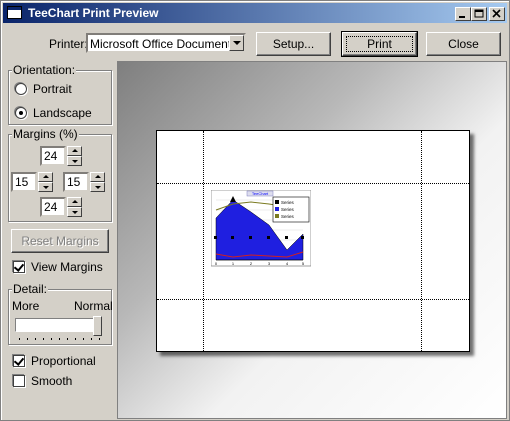  I want to click on detail-slider-thumb, so click(97, 326).